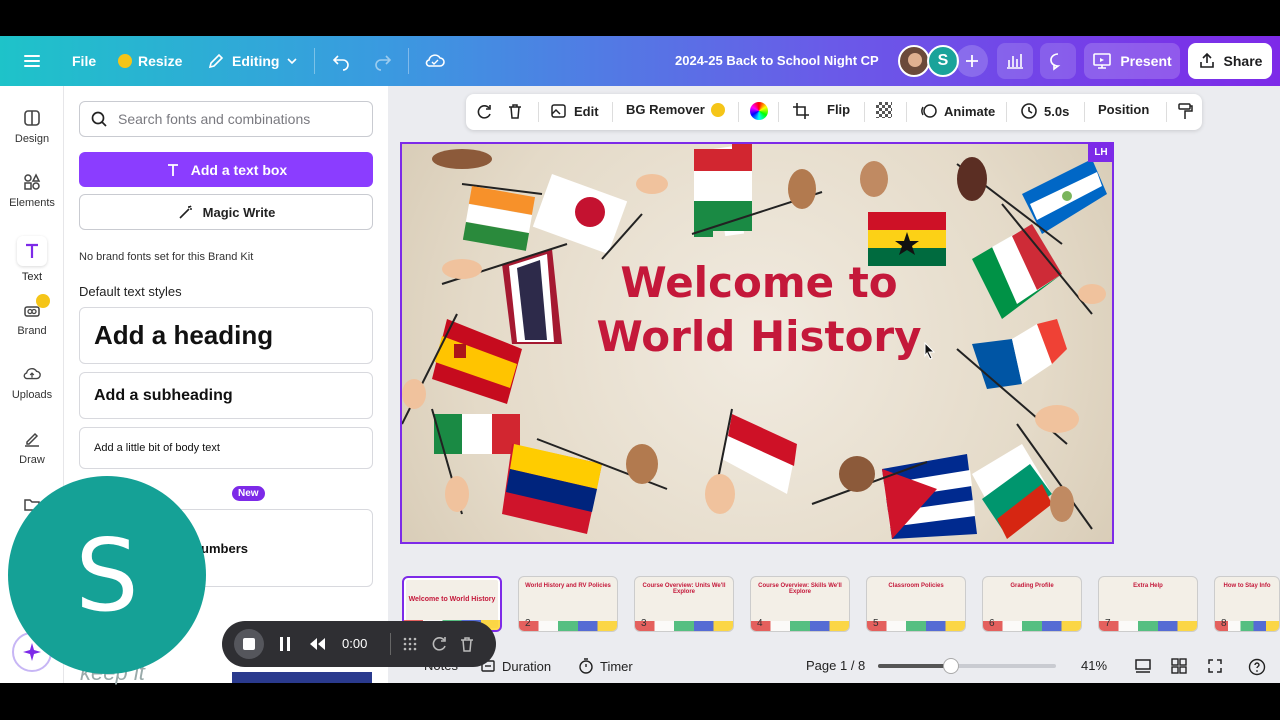 This screenshot has width=1280, height=720. Describe the element at coordinates (32, 277) in the screenshot. I see `rail-label: Text` at that location.